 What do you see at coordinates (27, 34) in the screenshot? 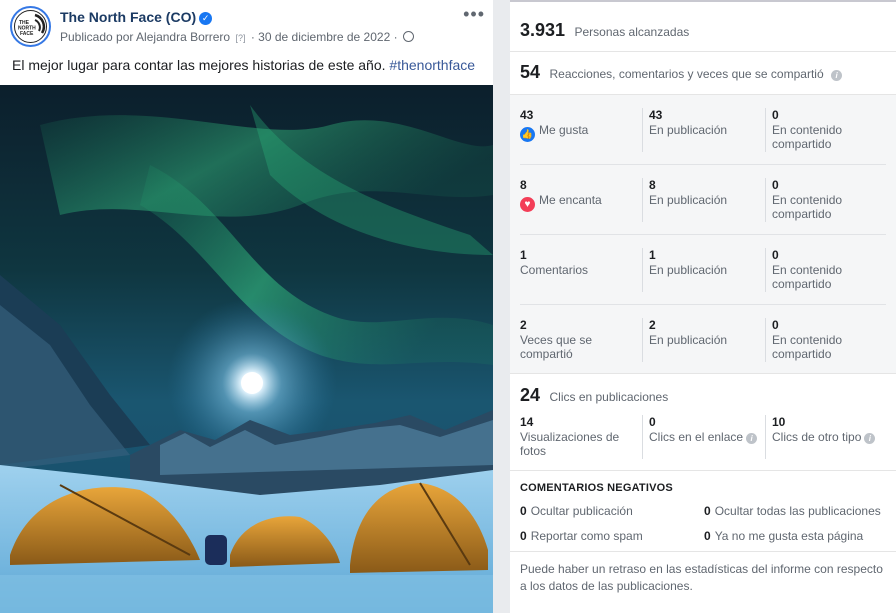
I see `logo-text-3: FACE` at bounding box center [27, 34].